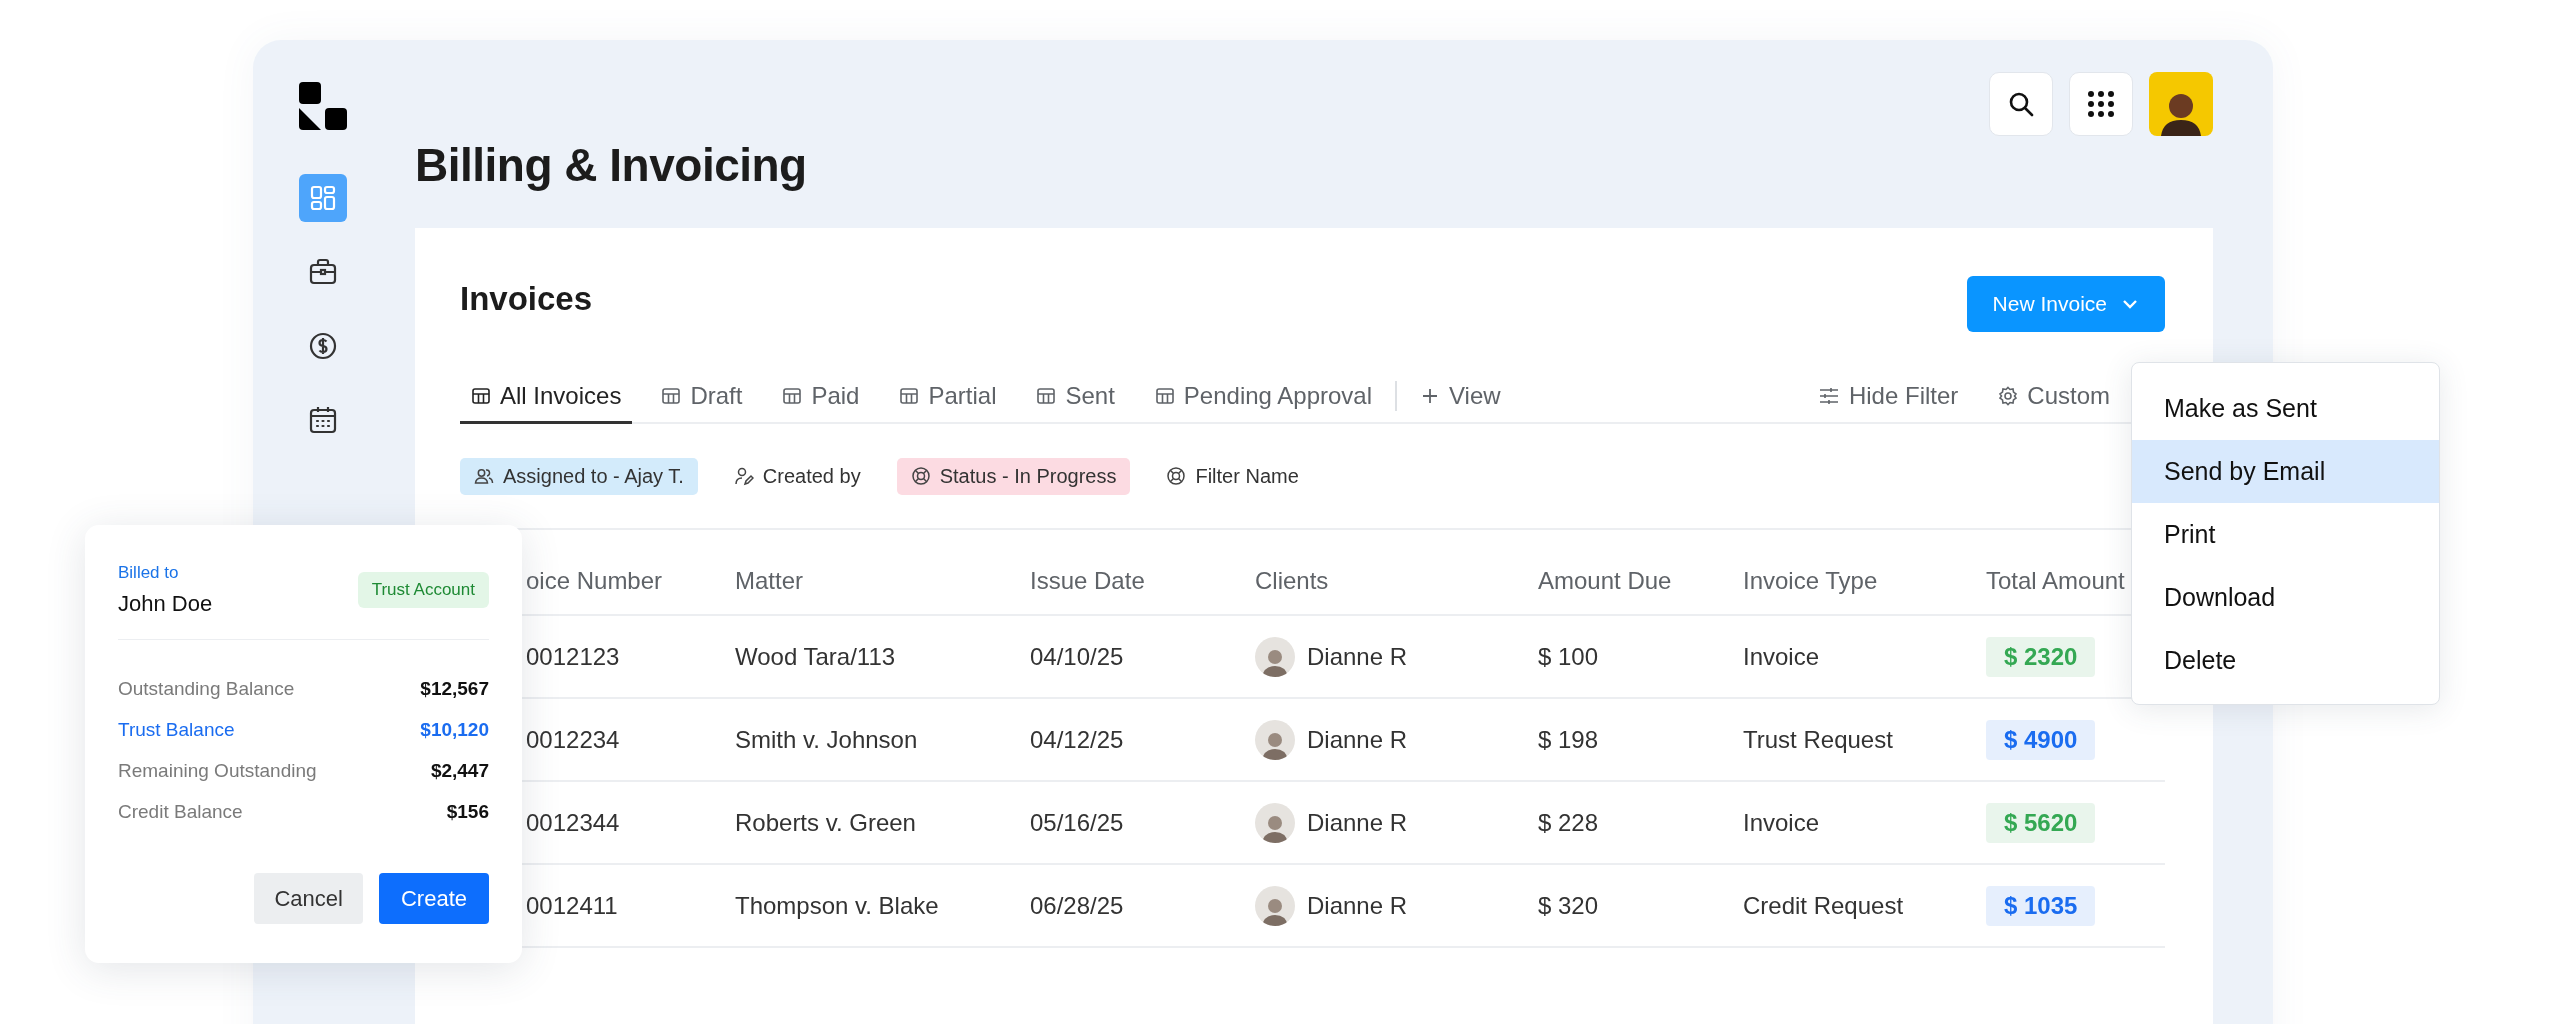 This screenshot has height=1024, width=2560. I want to click on invoice-number: 0012123, so click(573, 656).